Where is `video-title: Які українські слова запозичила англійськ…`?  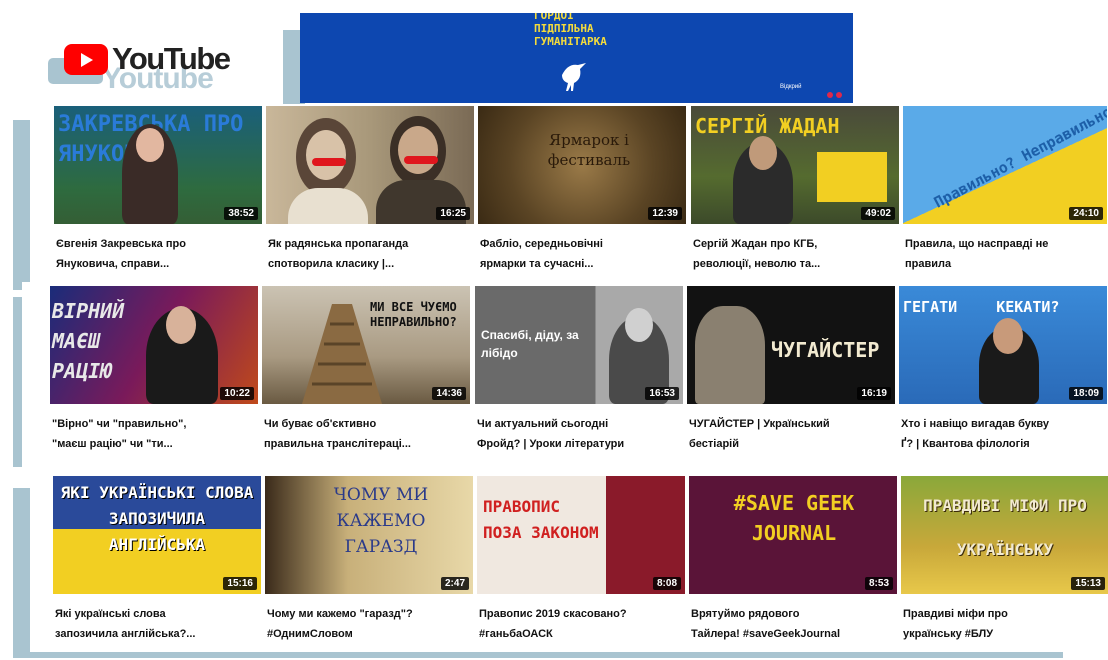
video-title: Які українські слова запозичила англійськ… is located at coordinates (157, 624).